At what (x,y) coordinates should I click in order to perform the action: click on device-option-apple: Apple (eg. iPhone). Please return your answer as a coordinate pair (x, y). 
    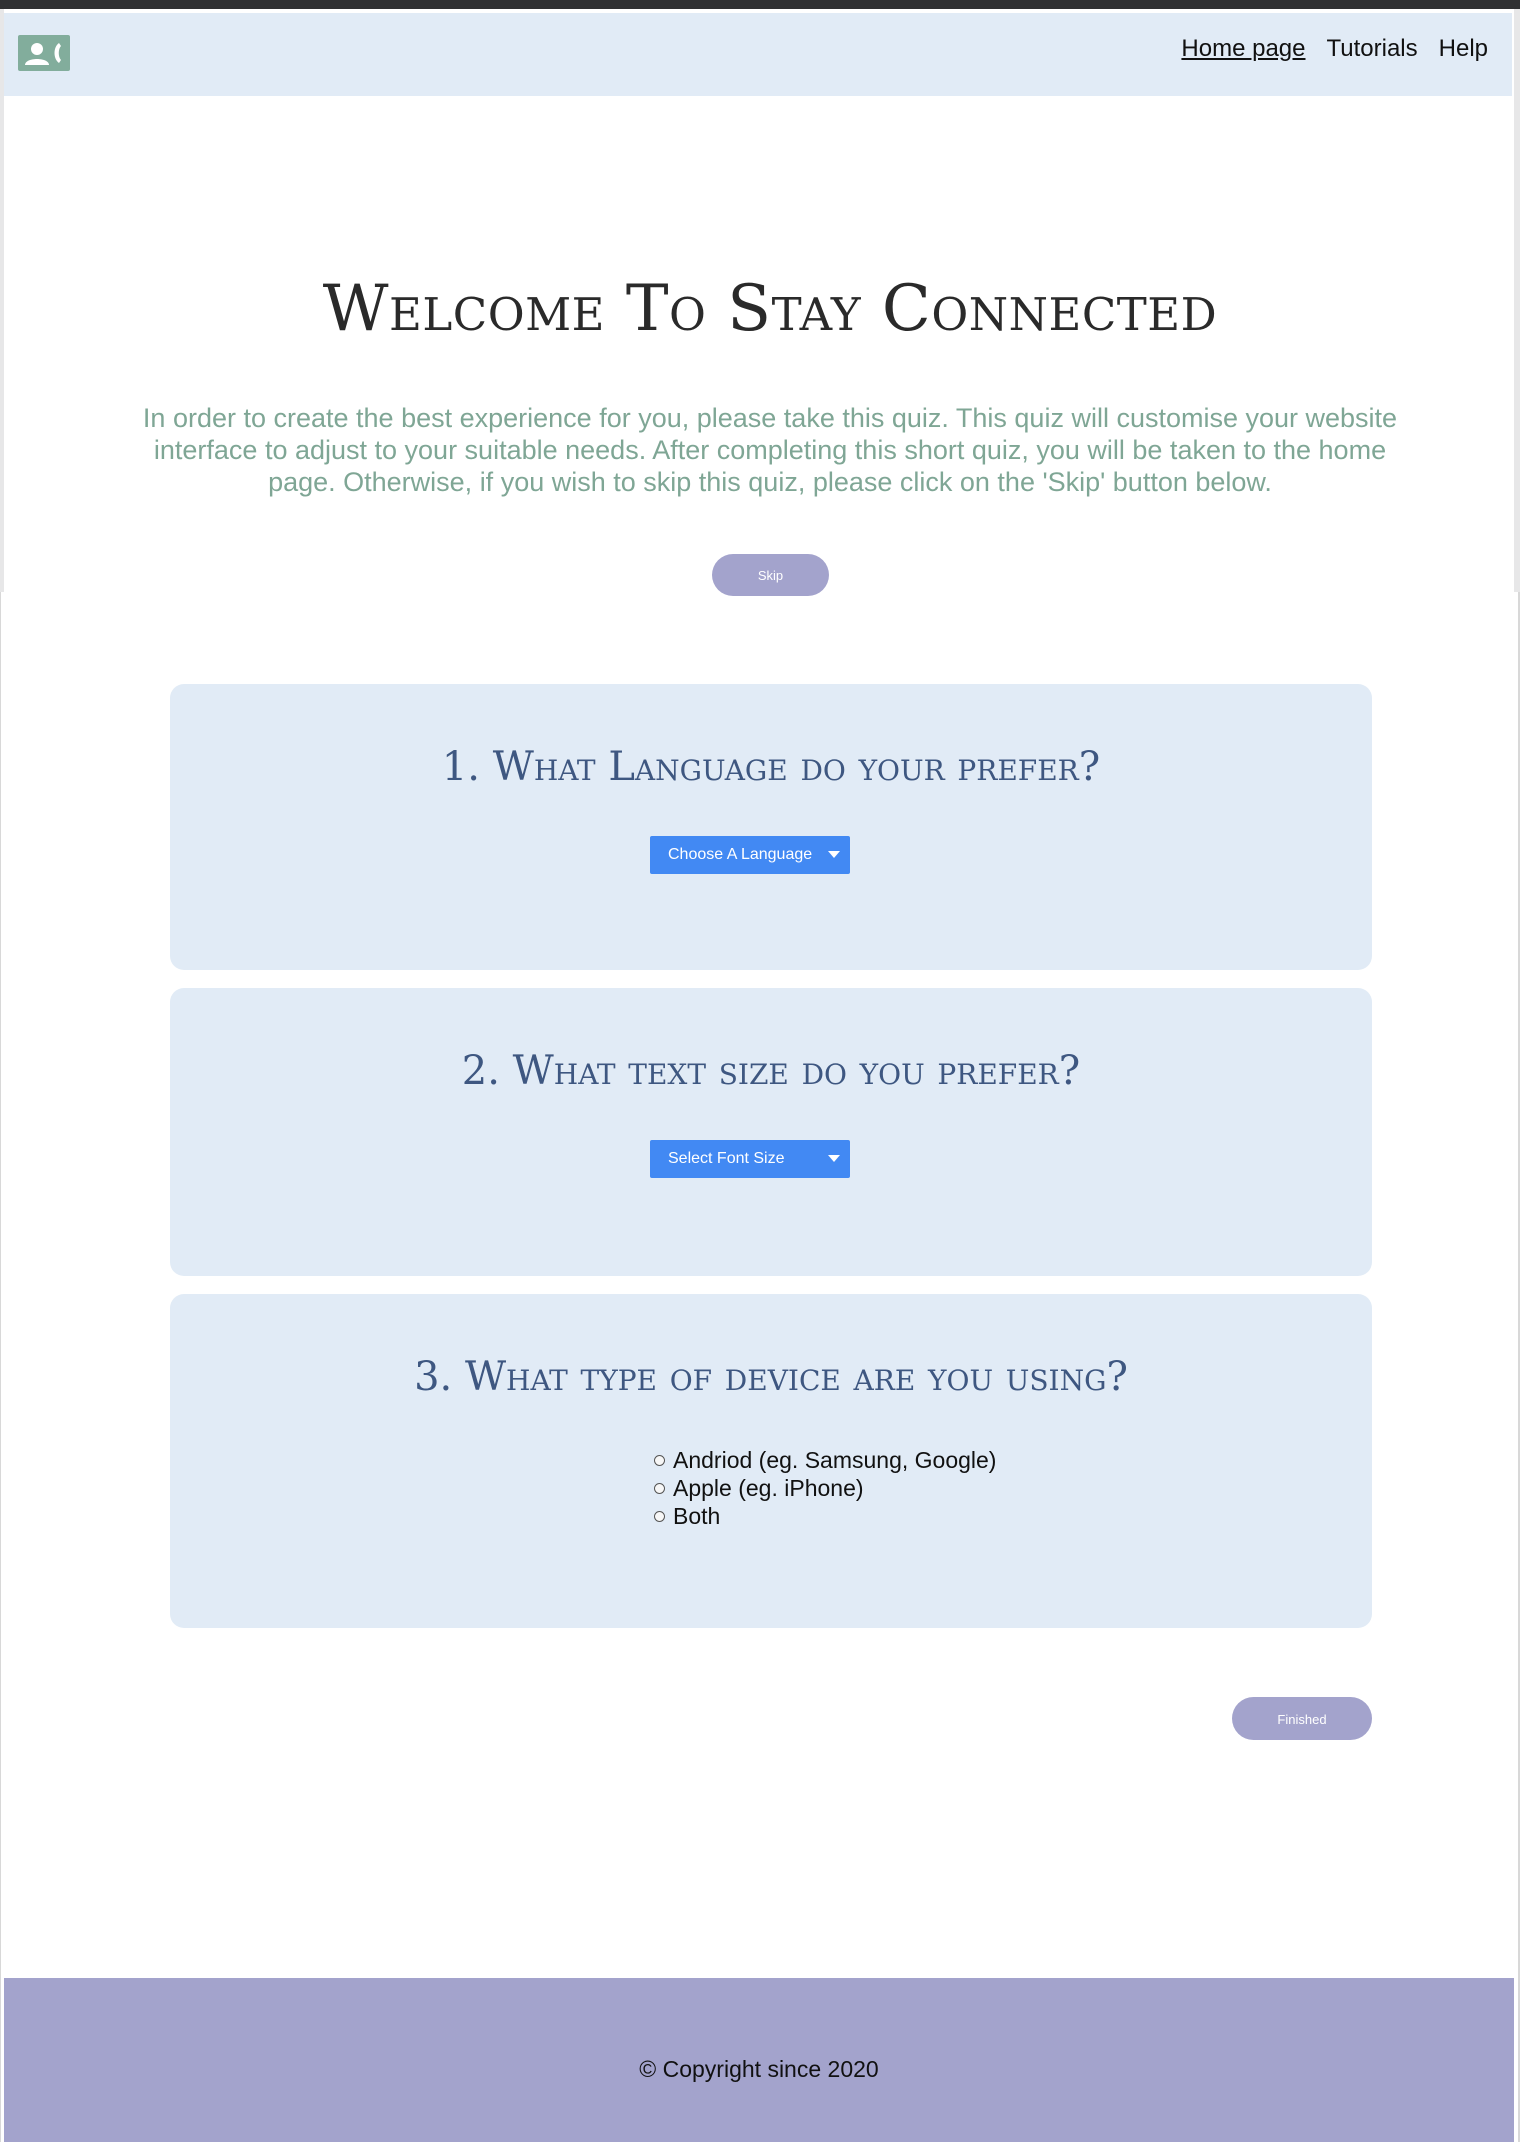
    Looking at the image, I should click on (825, 1488).